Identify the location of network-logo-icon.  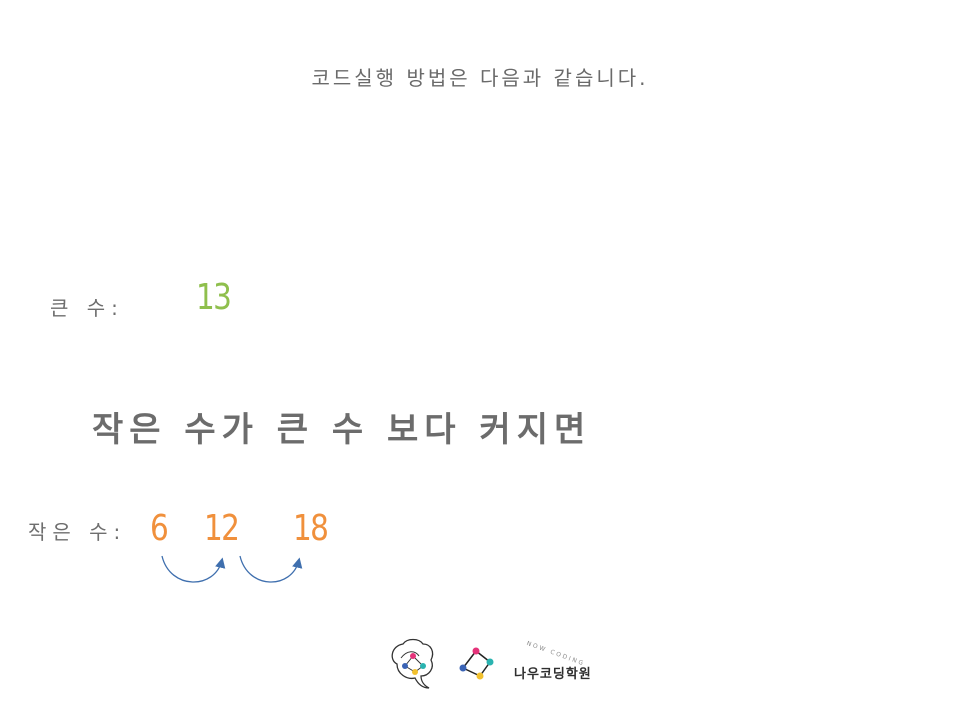
(476, 663).